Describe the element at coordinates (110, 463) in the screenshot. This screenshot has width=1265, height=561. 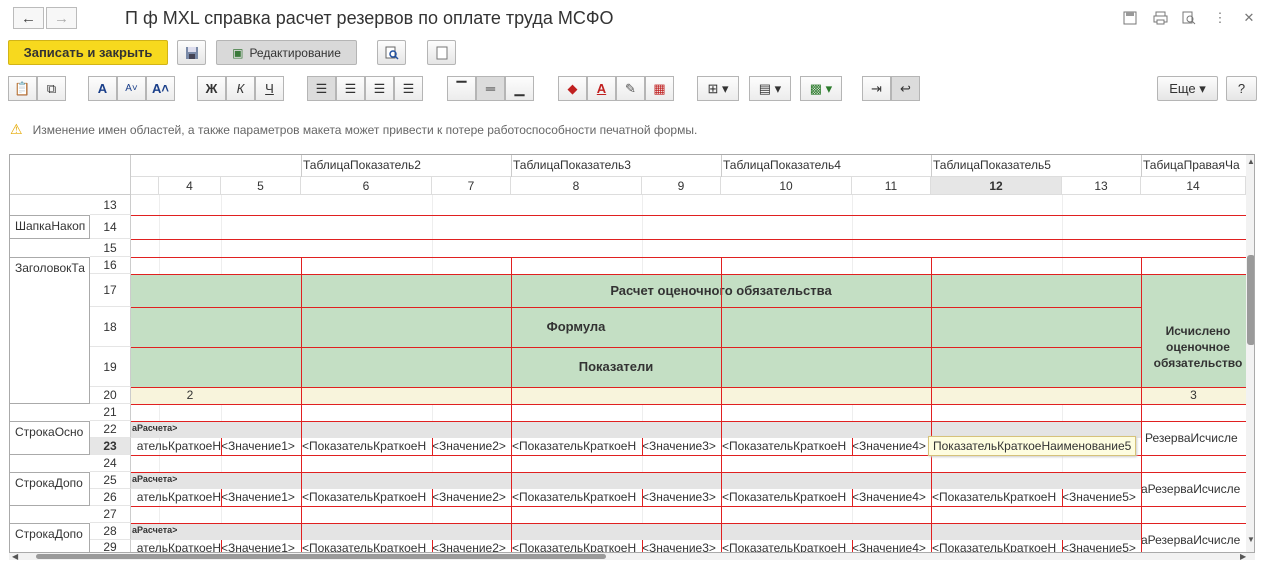
I see `row-number: 24` at that location.